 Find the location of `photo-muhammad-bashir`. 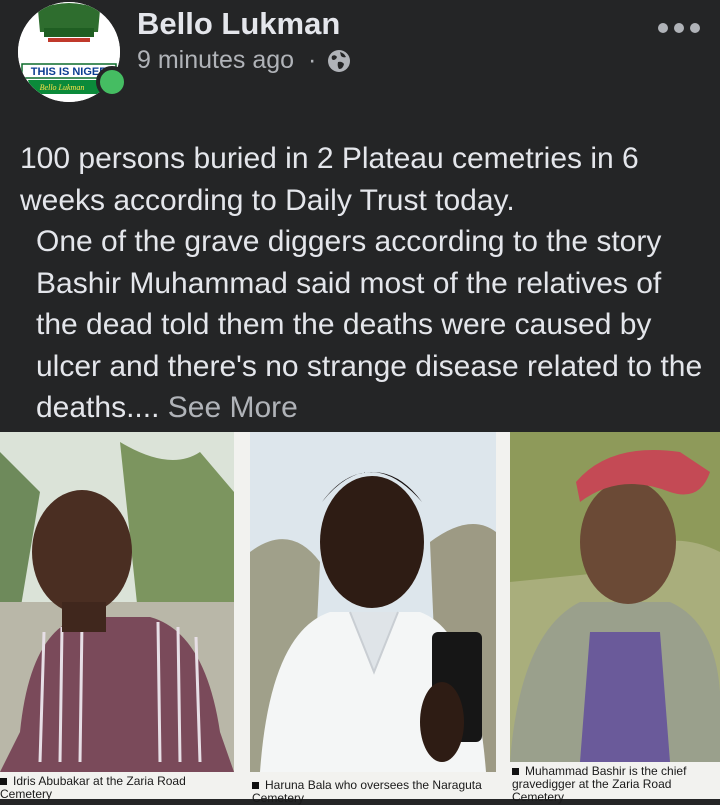

photo-muhammad-bashir is located at coordinates (615, 597).